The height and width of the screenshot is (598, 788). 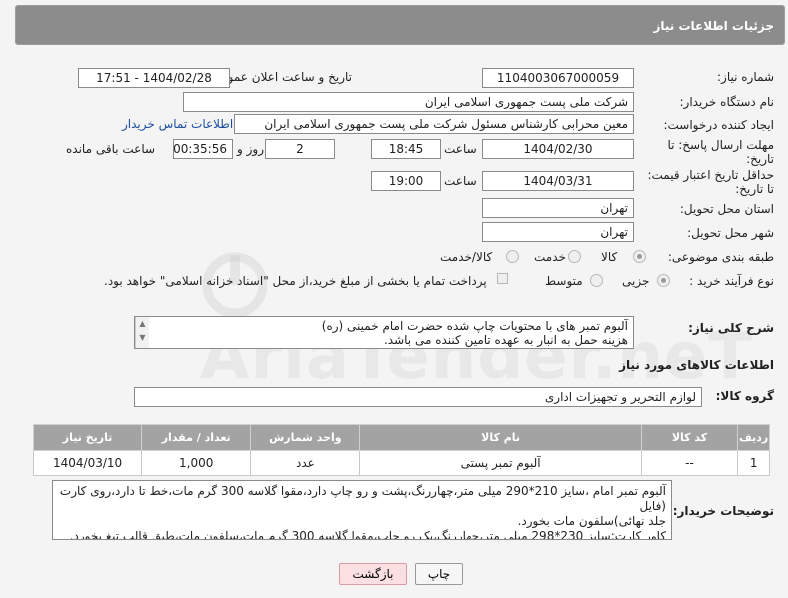 What do you see at coordinates (460, 149) in the screenshot?
I see `reply-time-label: ساعت` at bounding box center [460, 149].